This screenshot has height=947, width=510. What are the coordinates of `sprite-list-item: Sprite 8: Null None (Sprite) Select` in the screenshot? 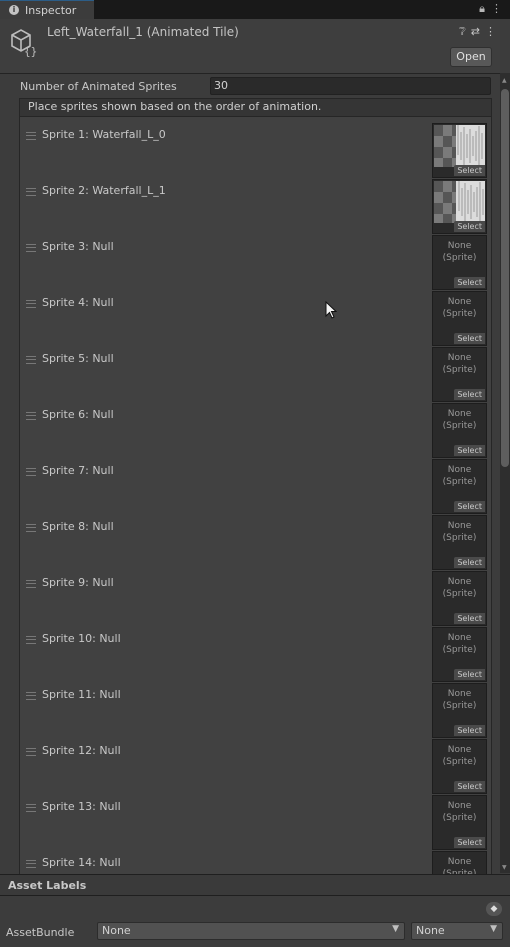 It's located at (255, 541).